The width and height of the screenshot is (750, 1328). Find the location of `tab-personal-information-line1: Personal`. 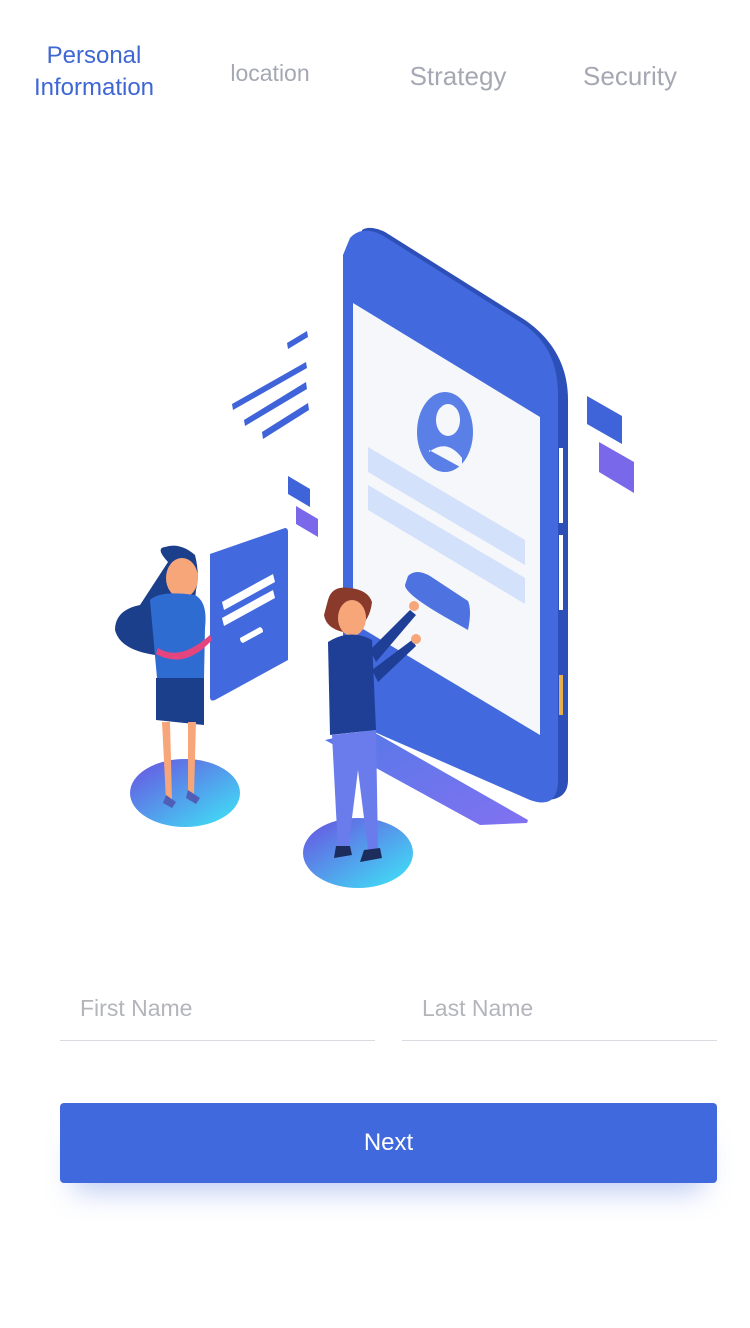

tab-personal-information-line1: Personal is located at coordinates (94, 55).